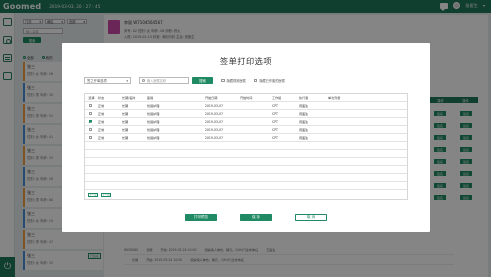 This screenshot has height=277, width=491. I want to click on dialog-actions: 打印预览 保 存 取 消, so click(246, 217).